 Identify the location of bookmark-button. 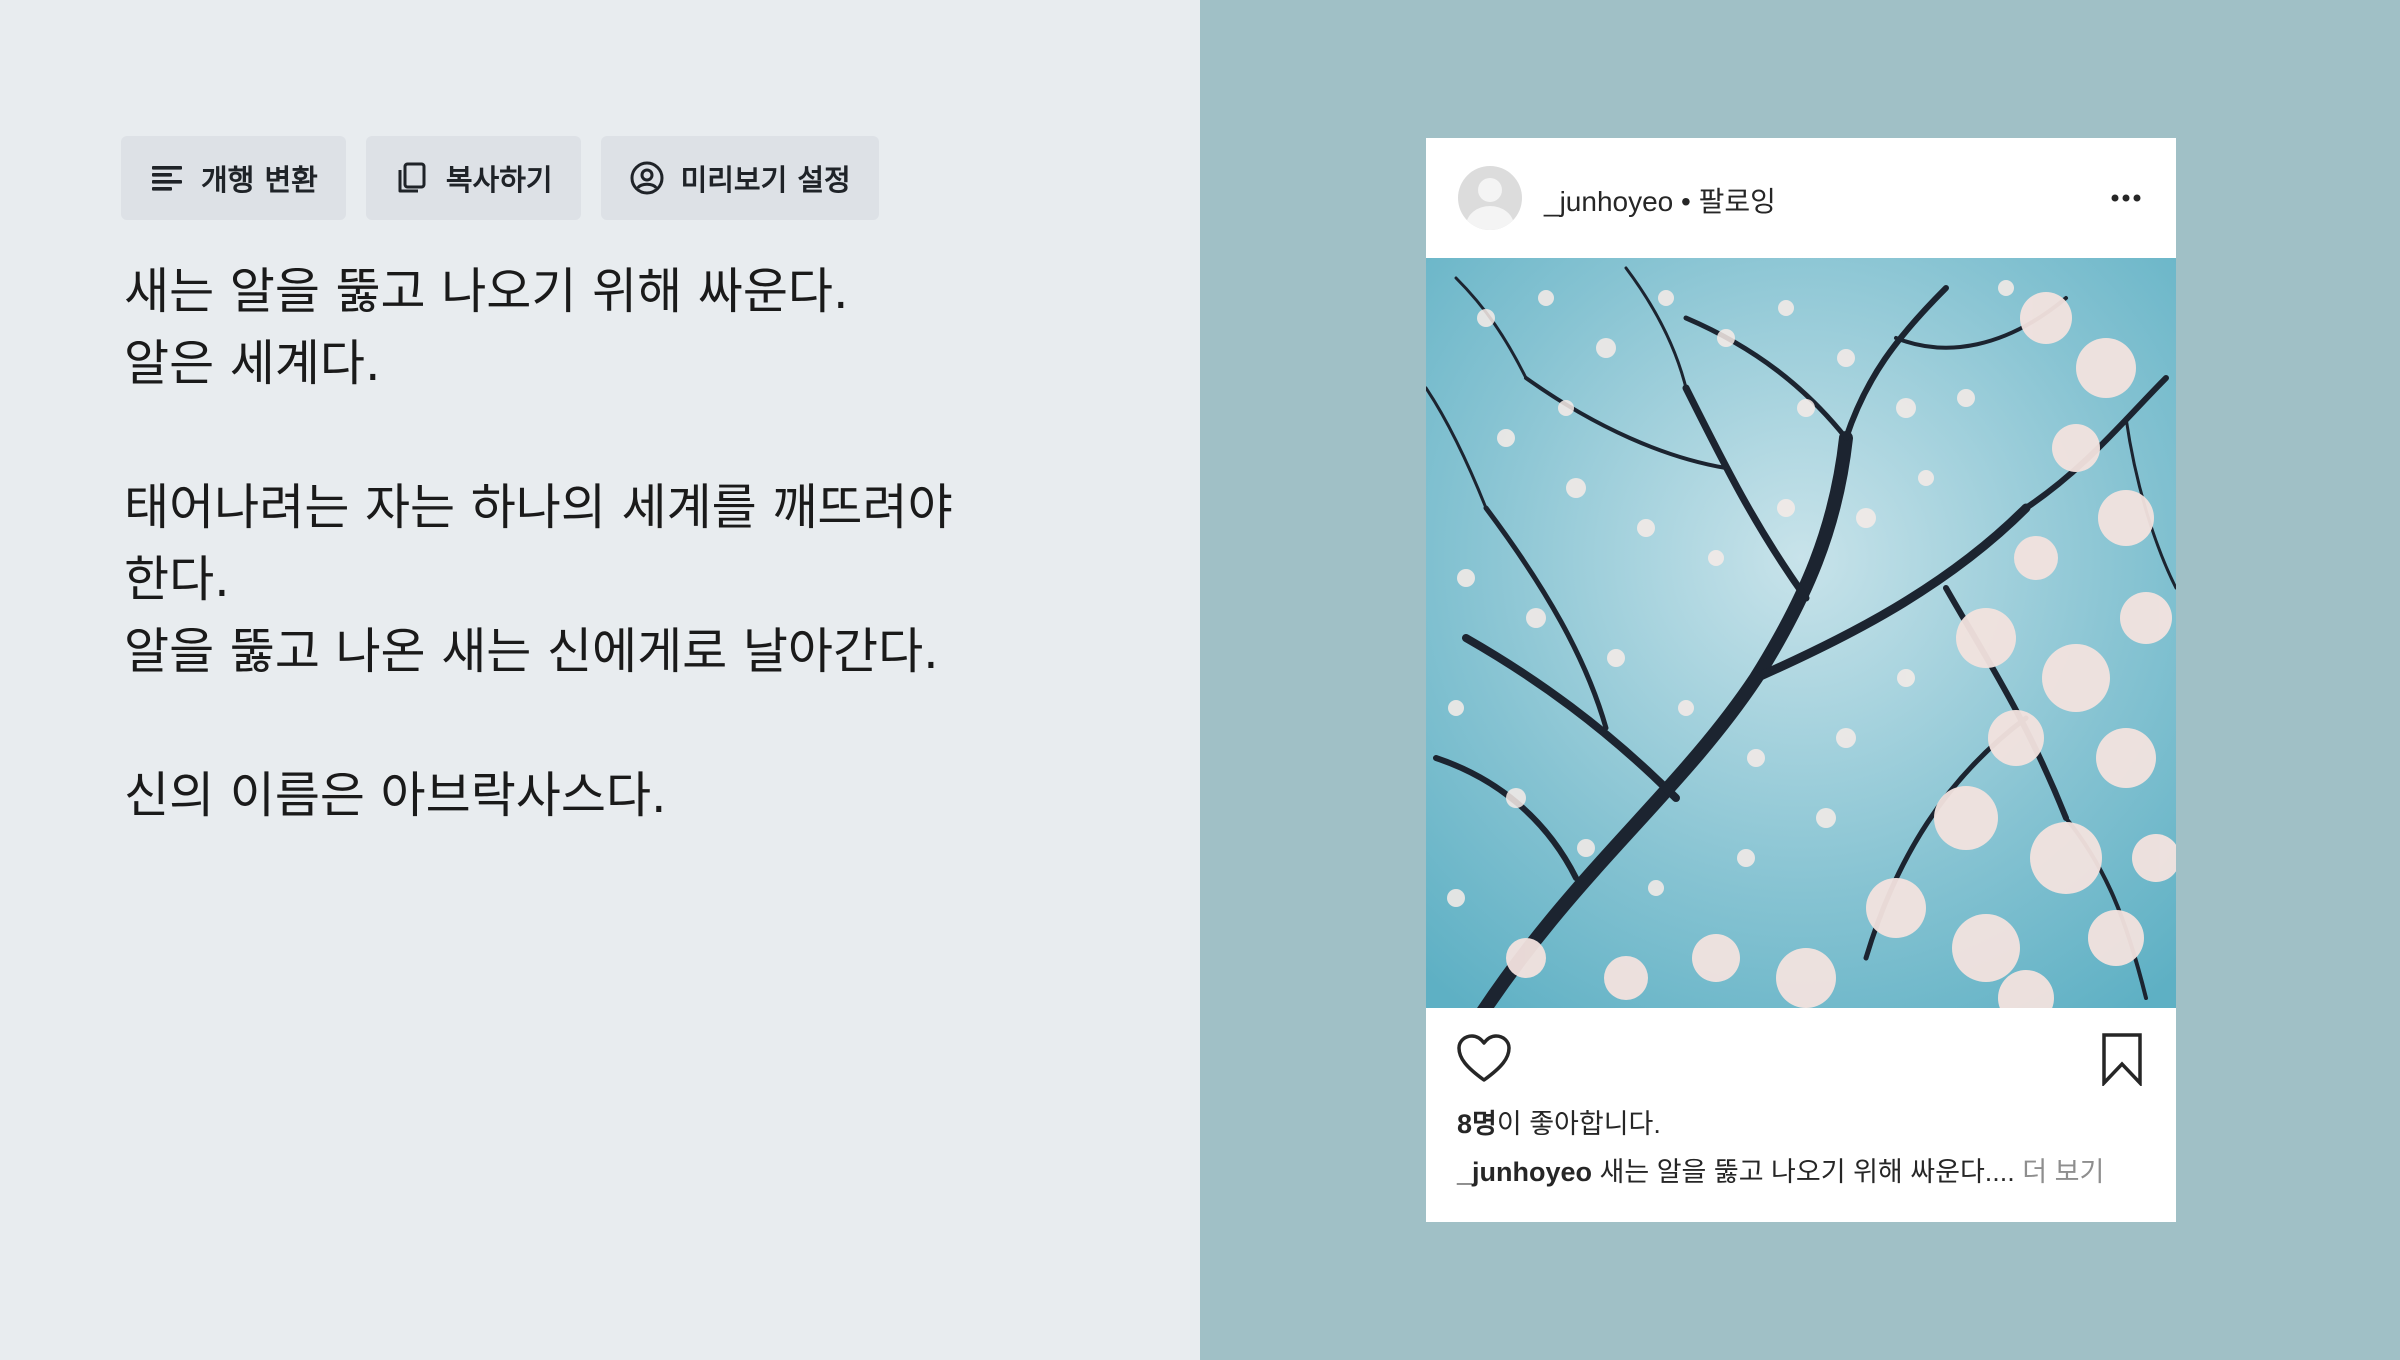
(2122, 1060).